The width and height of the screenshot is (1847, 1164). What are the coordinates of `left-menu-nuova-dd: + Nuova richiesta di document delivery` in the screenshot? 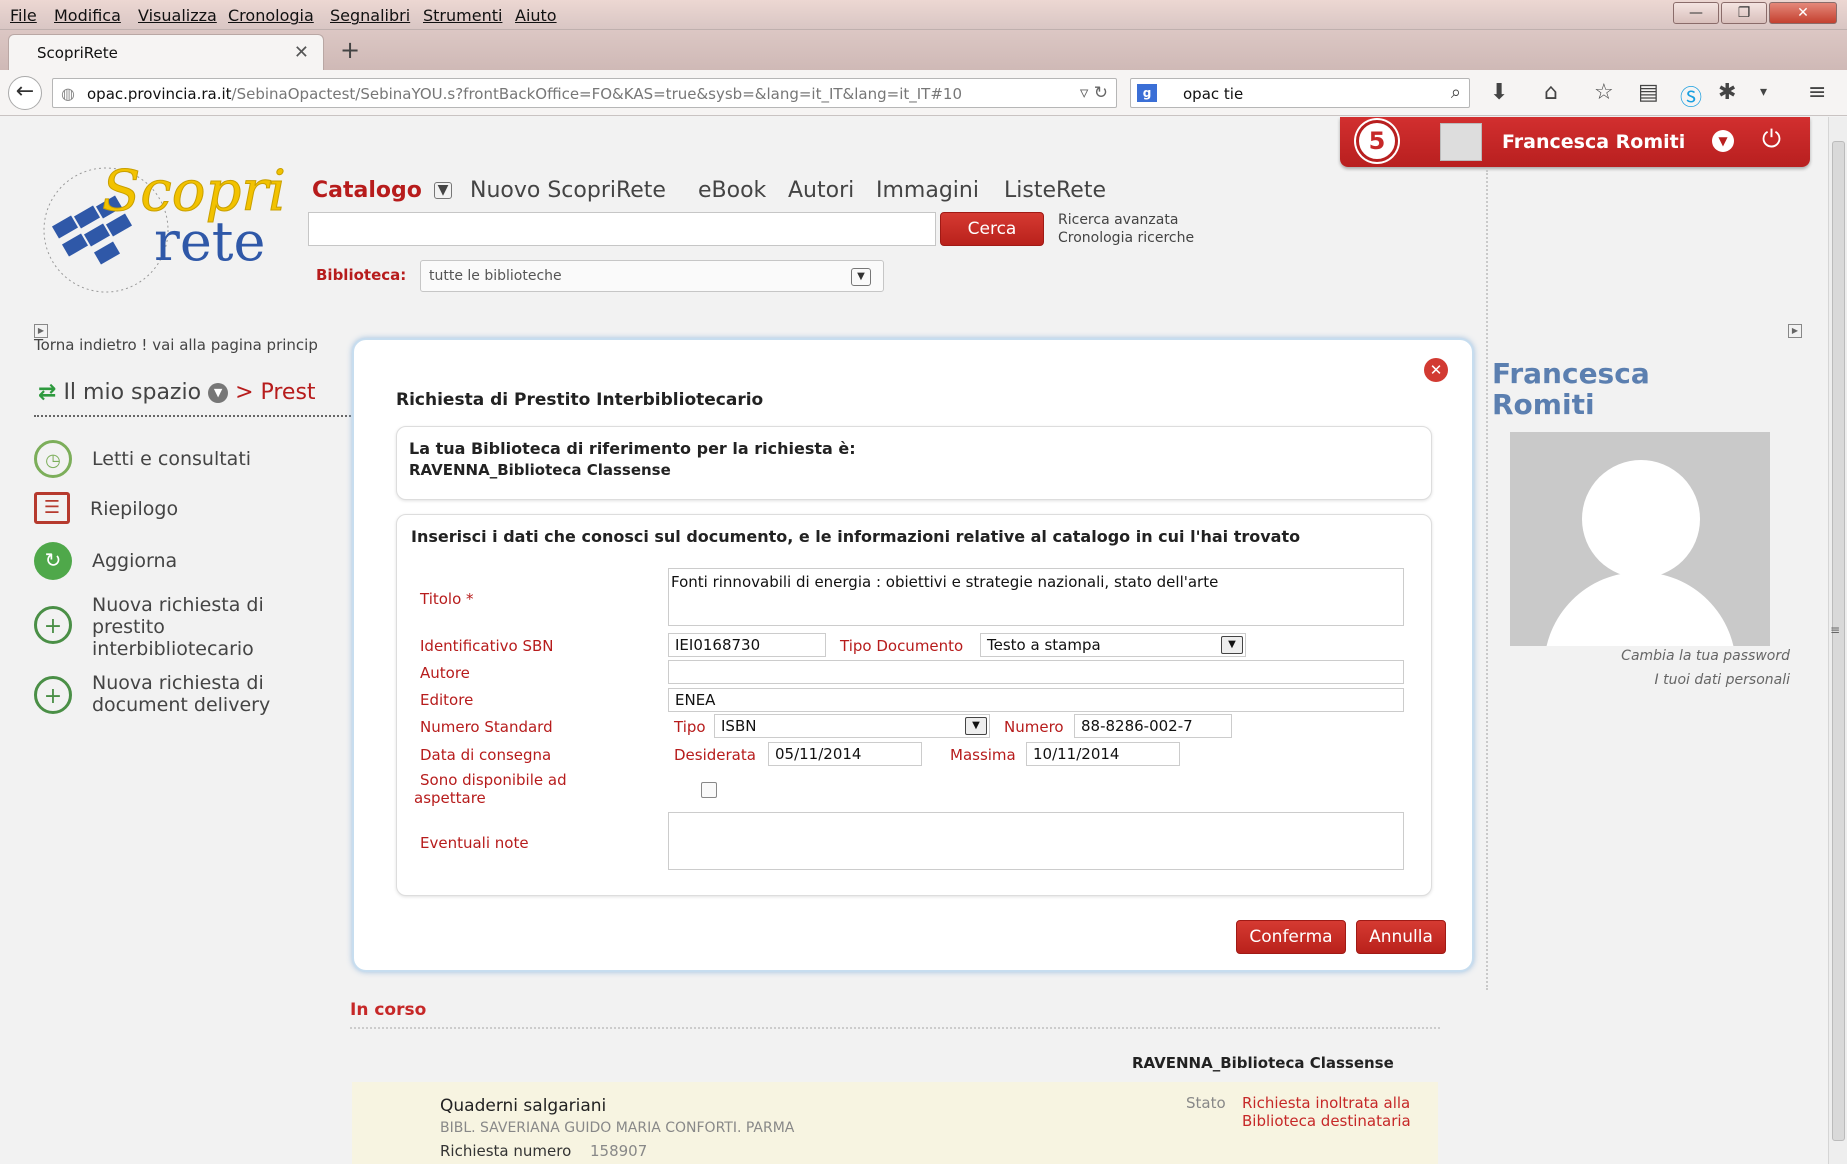 It's located at (163, 694).